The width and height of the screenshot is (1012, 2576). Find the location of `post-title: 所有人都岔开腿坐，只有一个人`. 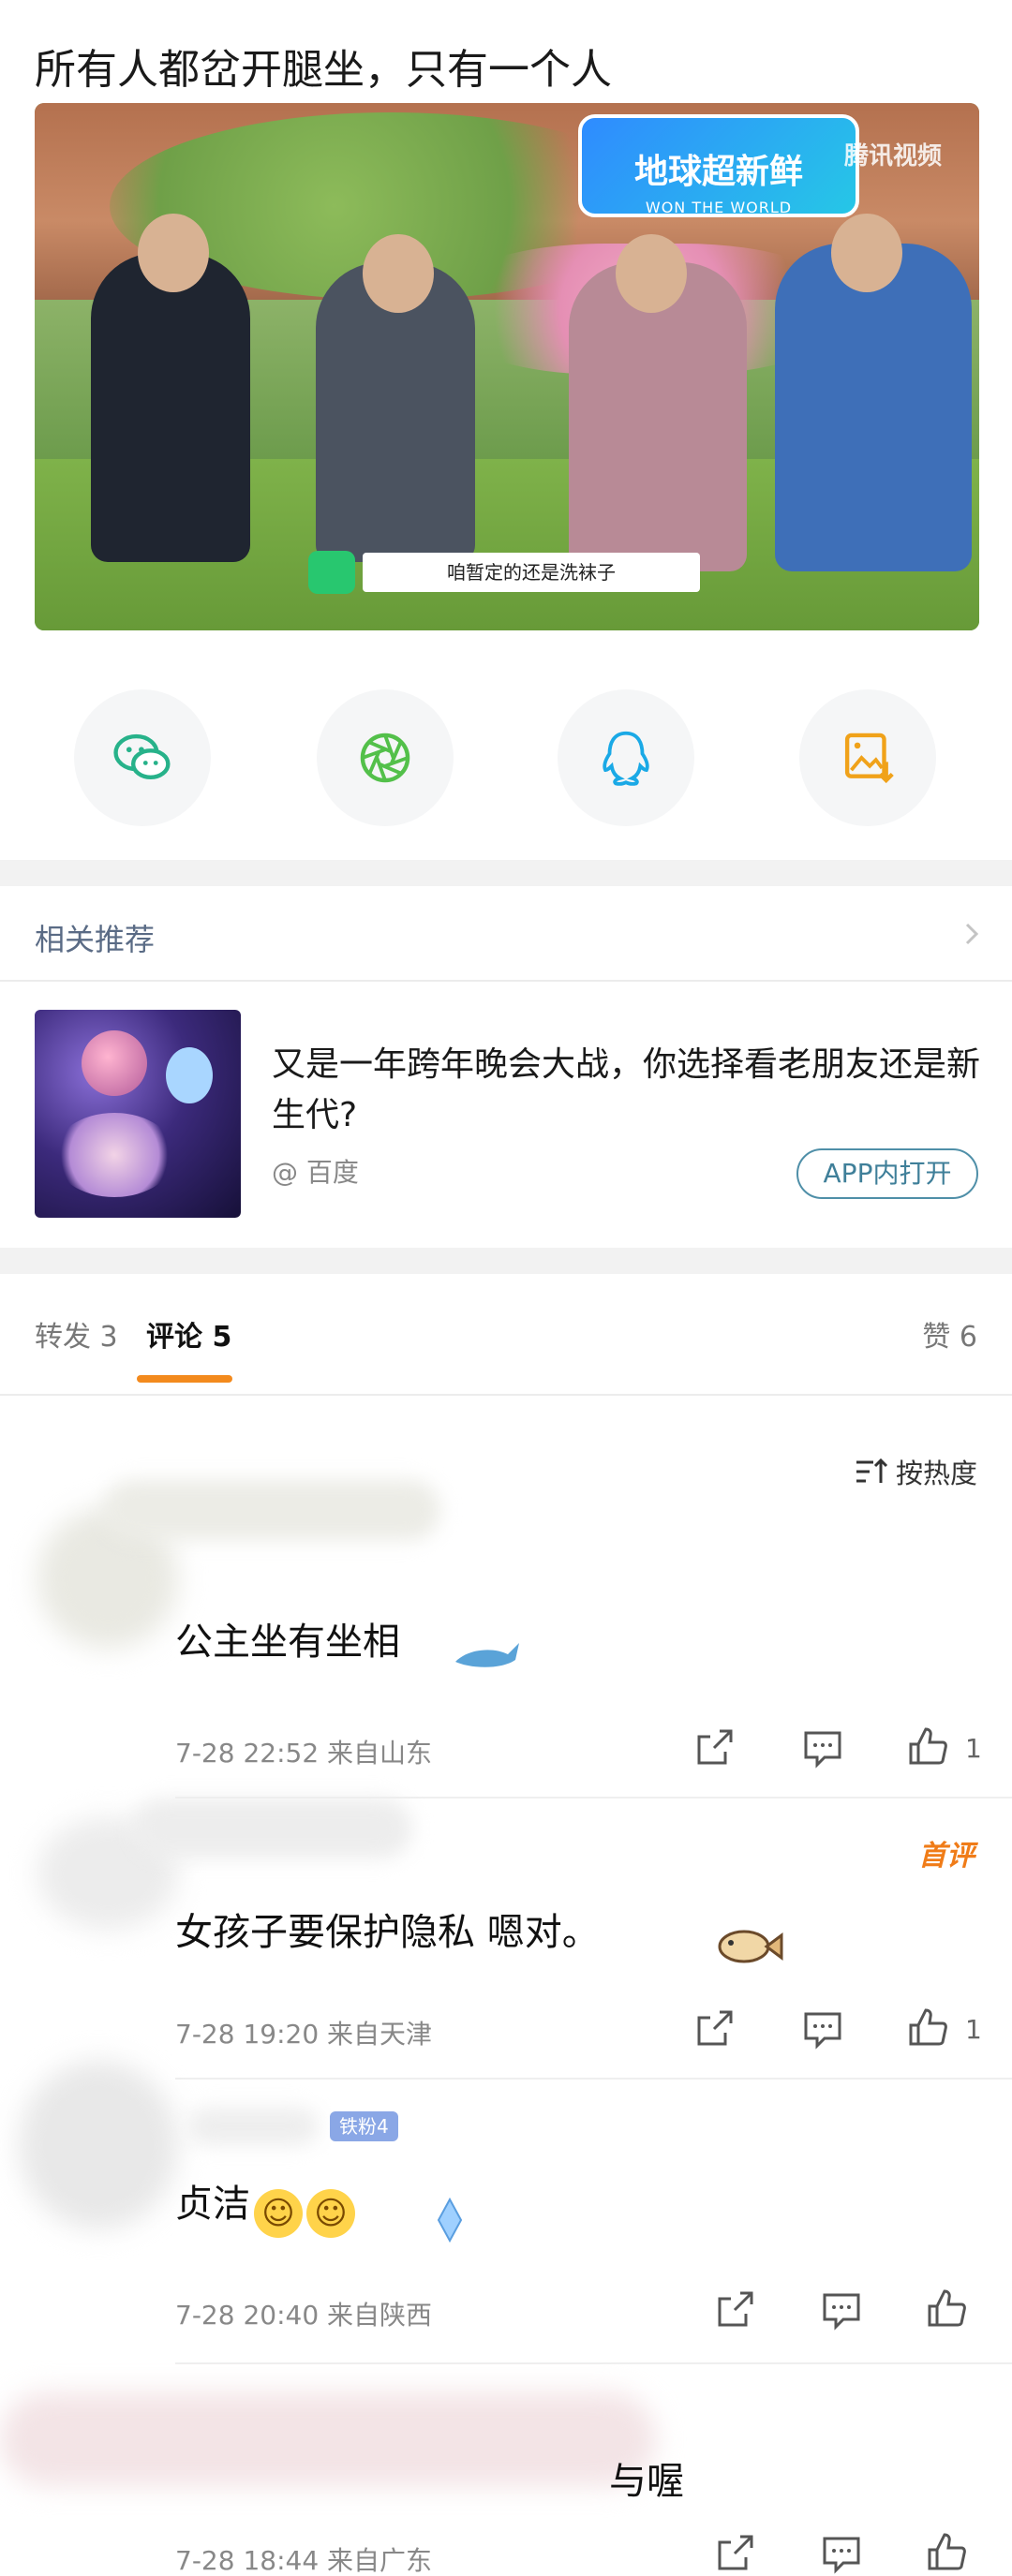

post-title: 所有人都岔开腿坐，只有一个人 is located at coordinates (323, 70).